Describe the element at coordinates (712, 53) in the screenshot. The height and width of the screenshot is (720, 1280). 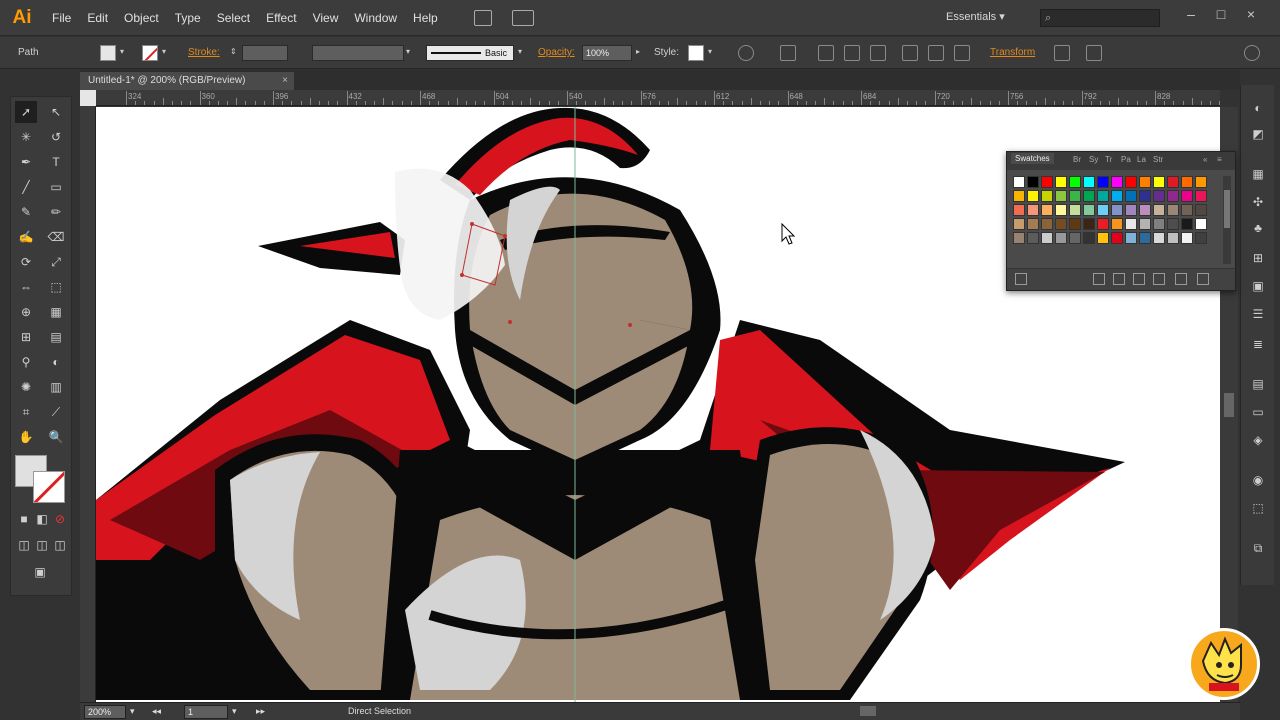
I see `style-dropdown-icon: ▾` at that location.